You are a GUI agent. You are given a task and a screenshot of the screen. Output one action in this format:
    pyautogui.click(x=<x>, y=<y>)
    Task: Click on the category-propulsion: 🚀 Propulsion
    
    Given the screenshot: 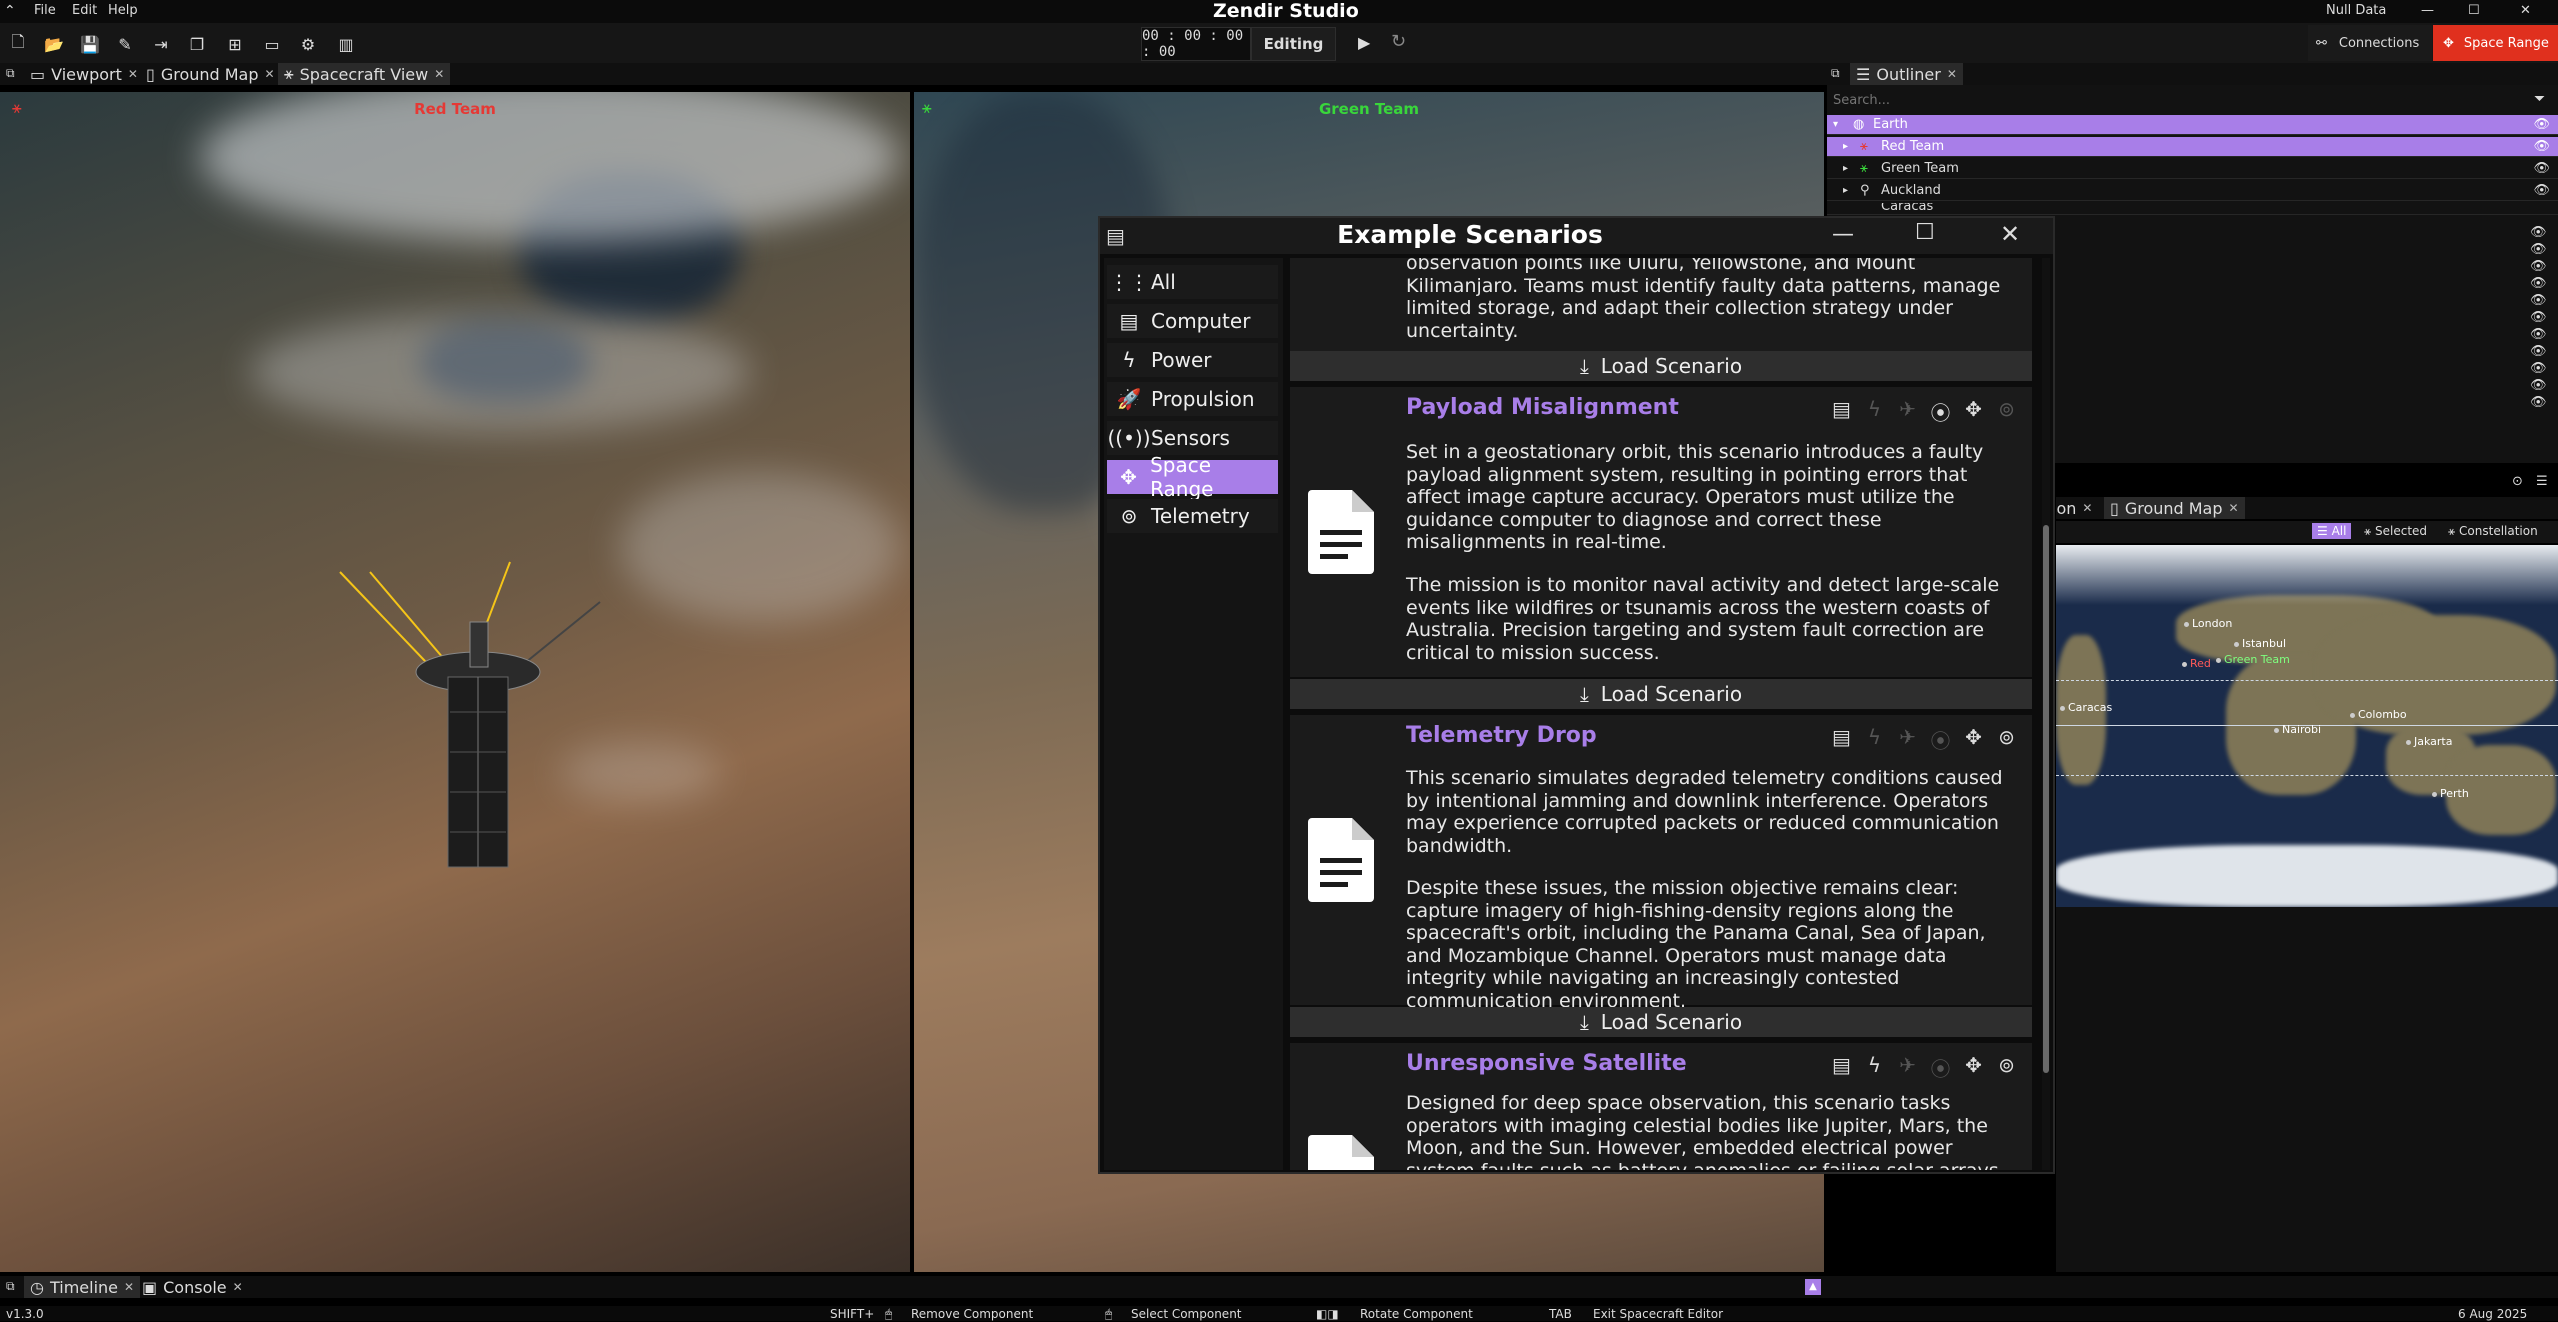 What is the action you would take?
    pyautogui.click(x=1192, y=399)
    